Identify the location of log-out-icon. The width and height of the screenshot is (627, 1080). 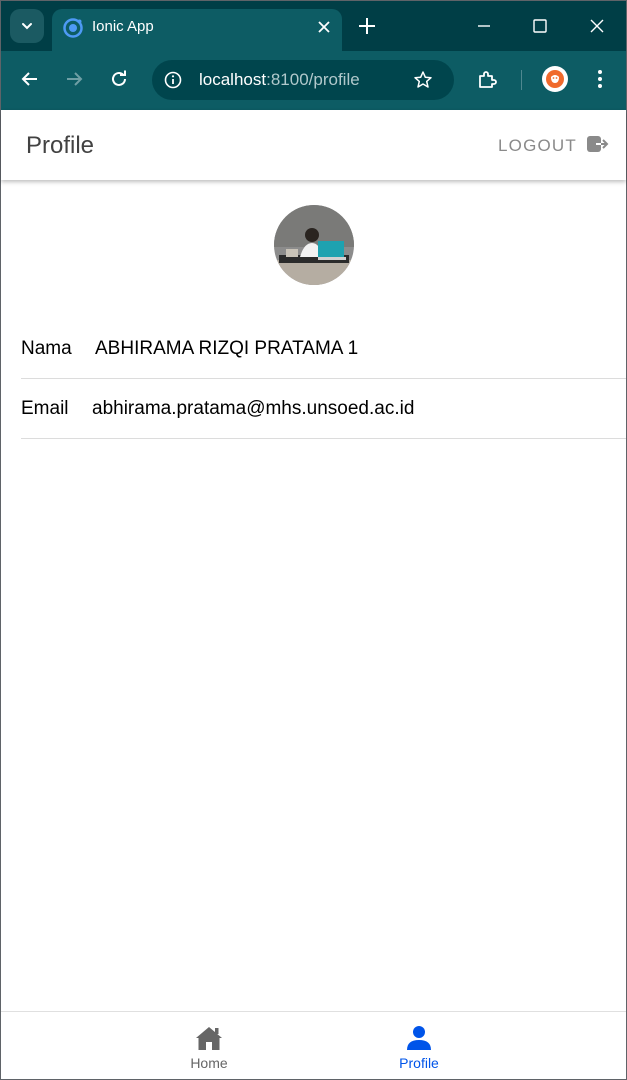
(598, 146).